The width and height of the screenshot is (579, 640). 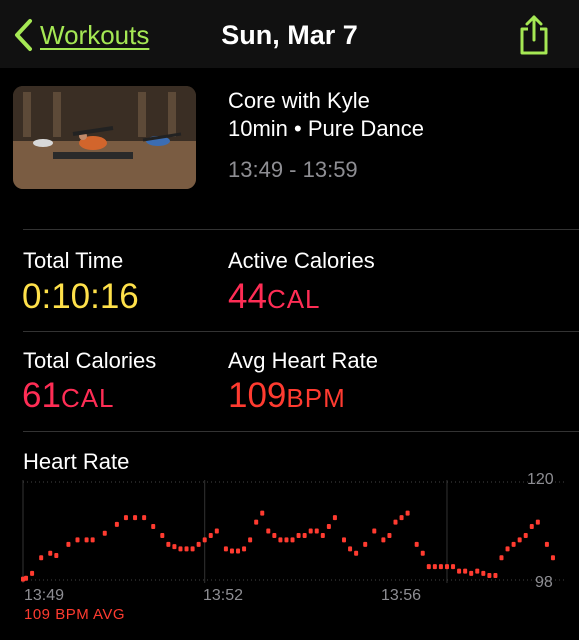 I want to click on x-axis-label-start: 13:49, so click(x=44, y=595).